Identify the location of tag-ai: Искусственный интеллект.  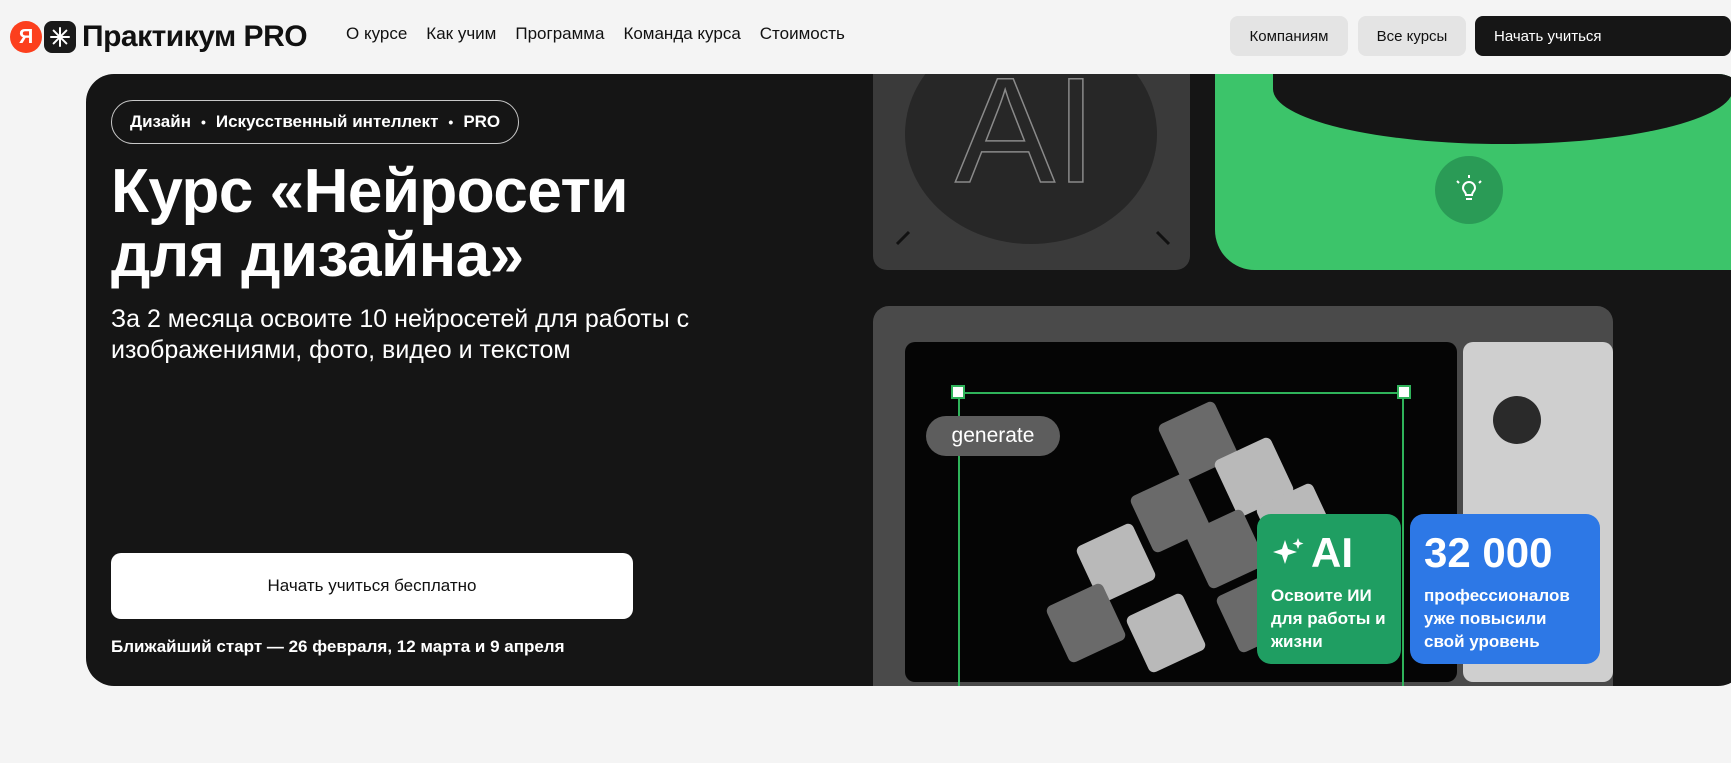
(327, 121).